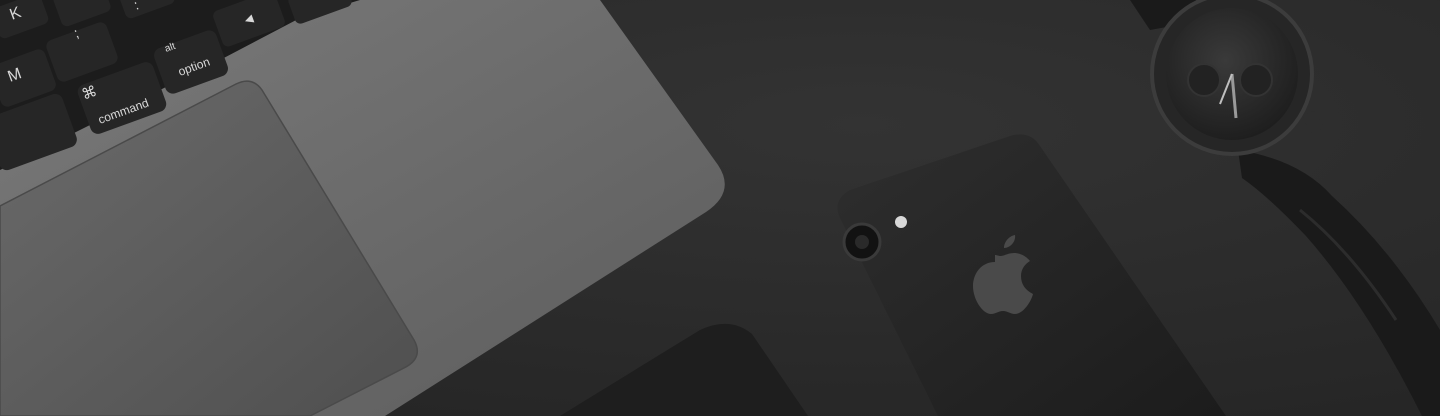 The height and width of the screenshot is (416, 1440). I want to click on subdial-right, so click(1256, 80).